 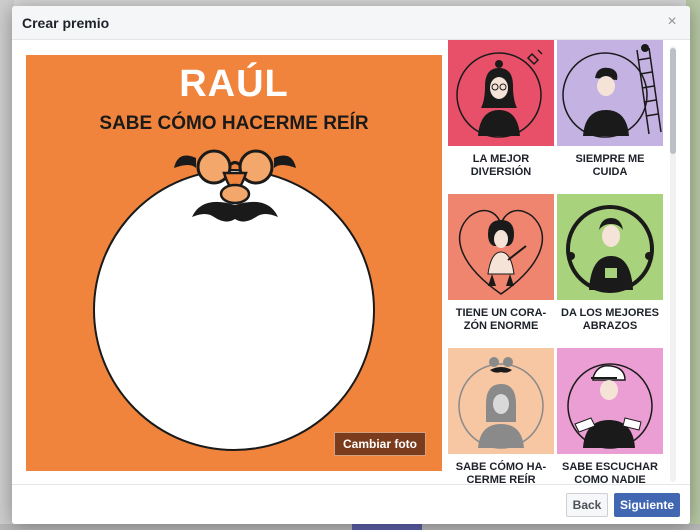 I want to click on heart-person-icon, so click(x=501, y=252).